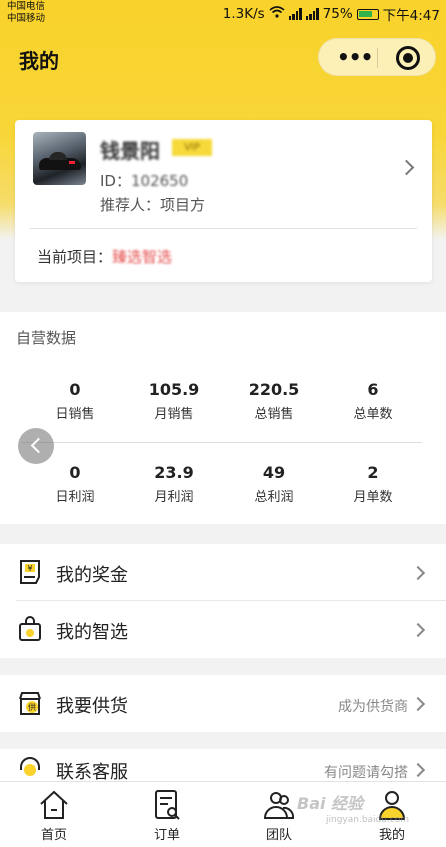 This screenshot has width=446, height=847. I want to click on store-icon: 供, so click(30, 703).